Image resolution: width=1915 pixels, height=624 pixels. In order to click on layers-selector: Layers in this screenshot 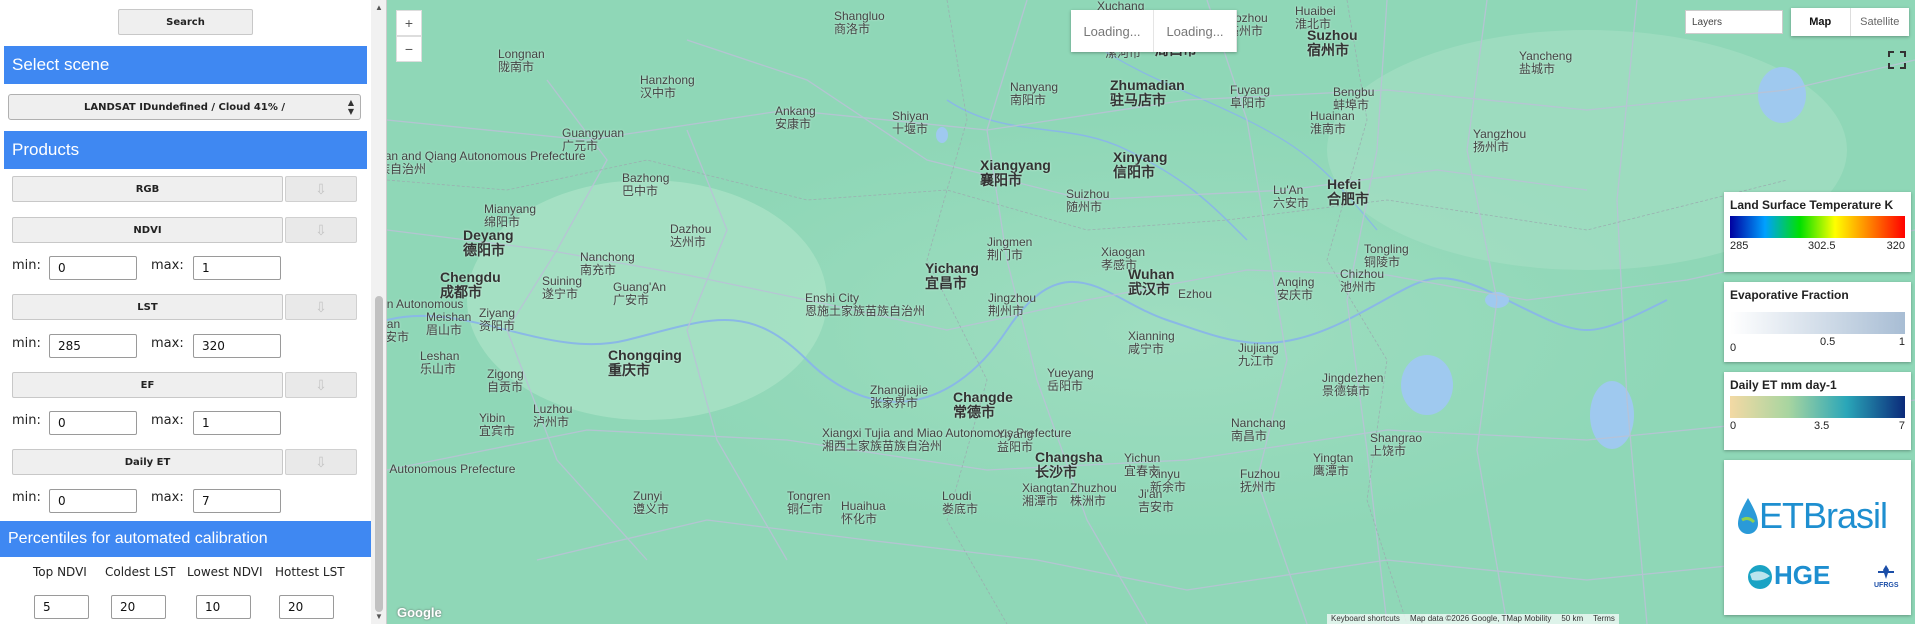, I will do `click(1734, 22)`.